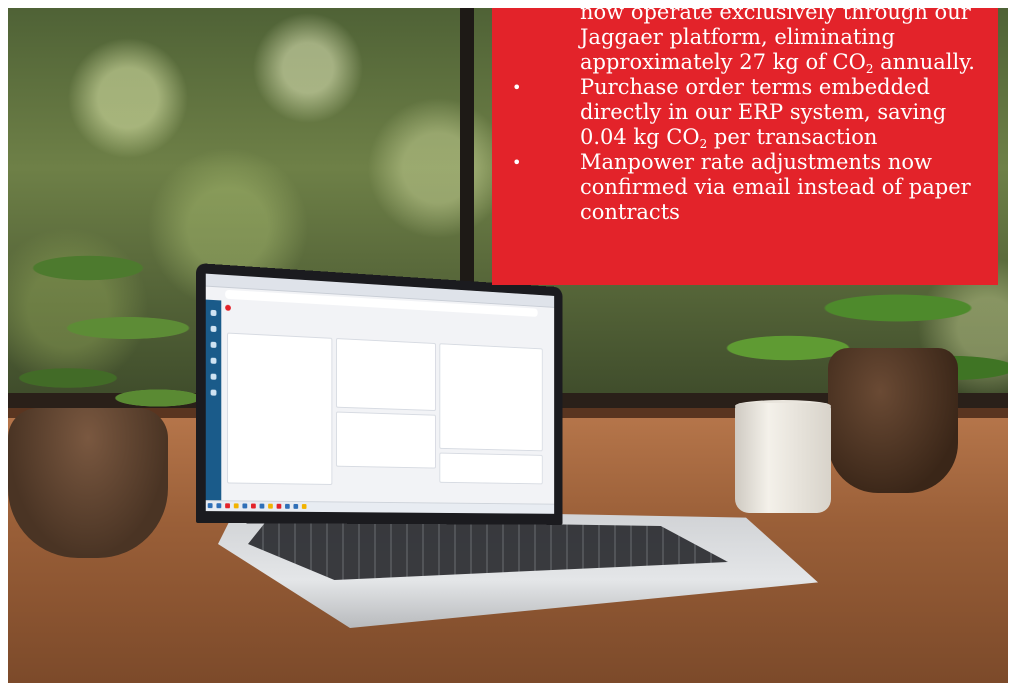 This screenshot has height=683, width=1016. What do you see at coordinates (228, 307) in the screenshot?
I see `brand-logo-icon` at bounding box center [228, 307].